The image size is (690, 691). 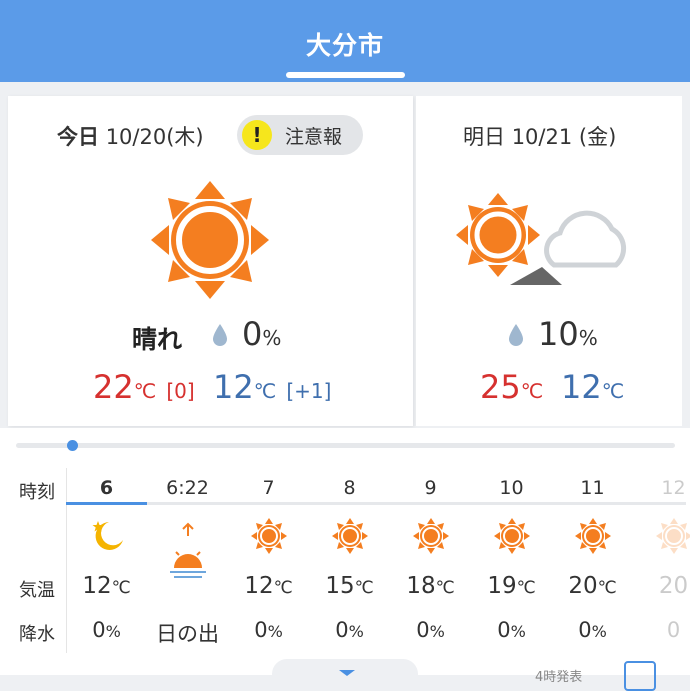 I want to click on hour-time: 7, so click(x=268, y=488).